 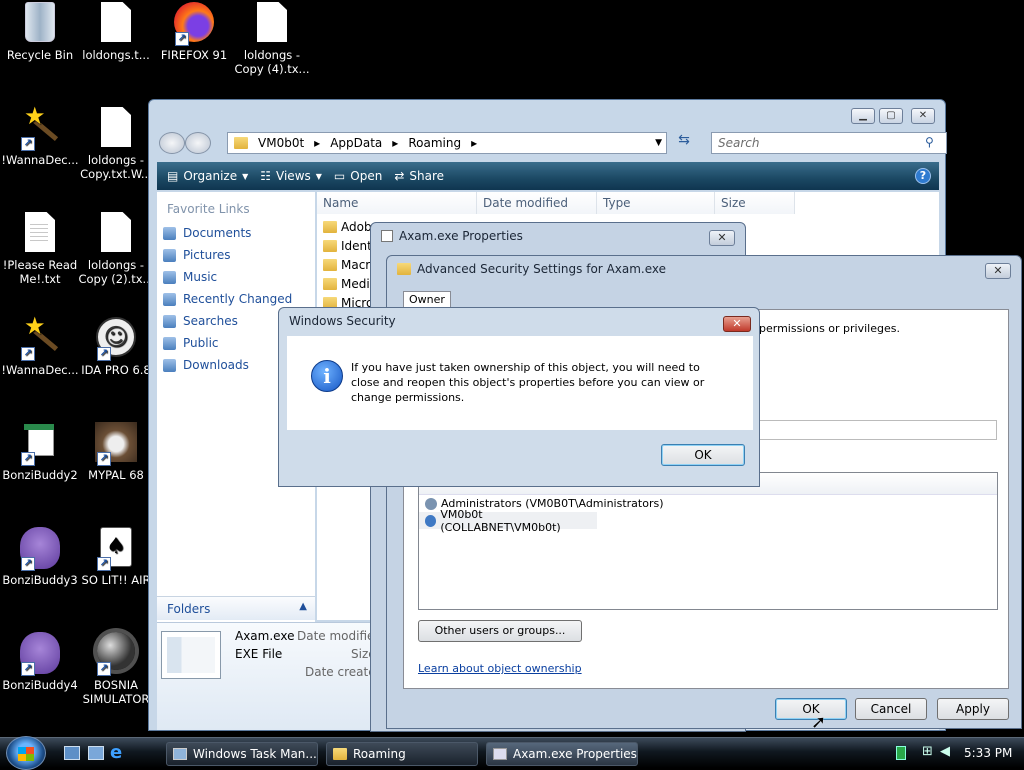 What do you see at coordinates (72, 753) in the screenshot?
I see `show-desktop-icon` at bounding box center [72, 753].